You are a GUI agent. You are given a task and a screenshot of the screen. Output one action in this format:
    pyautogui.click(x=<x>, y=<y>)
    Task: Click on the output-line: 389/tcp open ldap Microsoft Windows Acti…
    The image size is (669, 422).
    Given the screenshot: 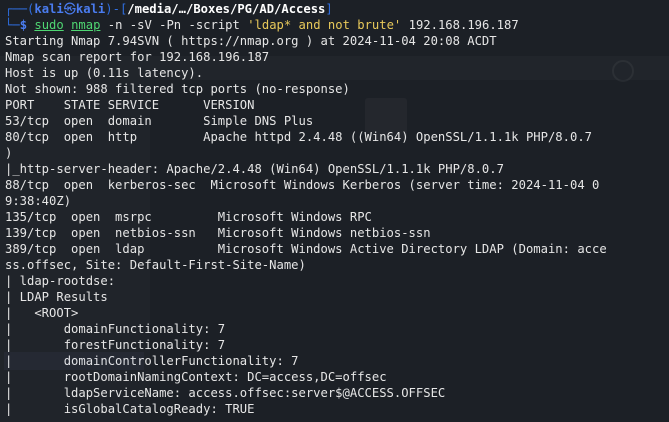 What is the action you would take?
    pyautogui.click(x=306, y=249)
    